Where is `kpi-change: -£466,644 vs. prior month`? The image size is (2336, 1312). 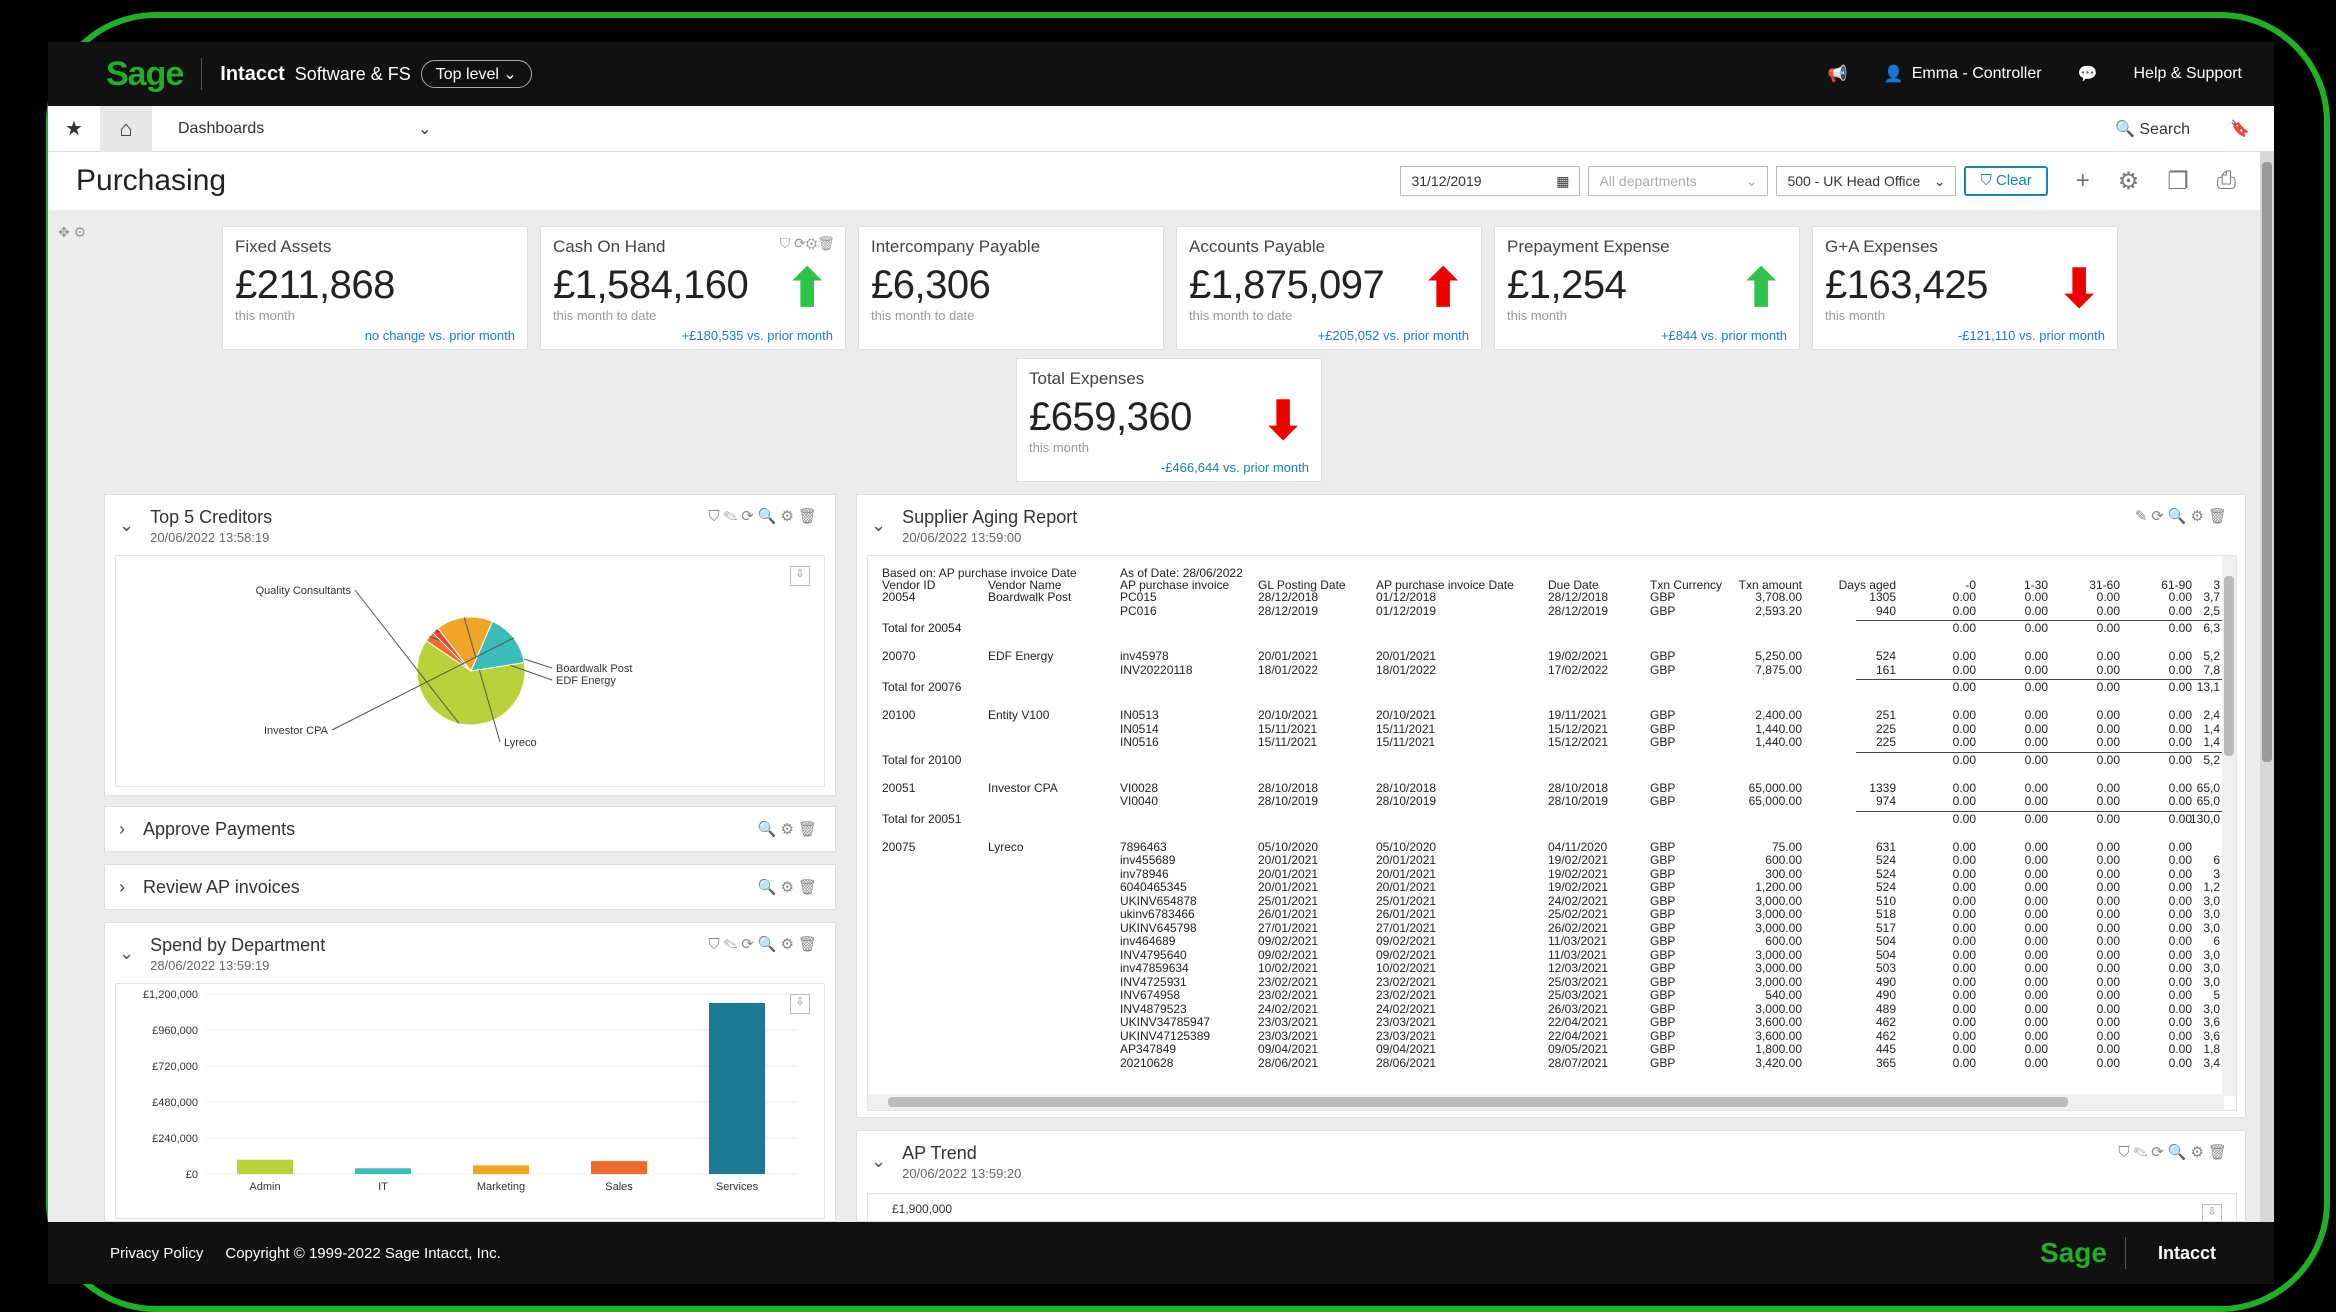
kpi-change: -£466,644 vs. prior month is located at coordinates (1235, 467).